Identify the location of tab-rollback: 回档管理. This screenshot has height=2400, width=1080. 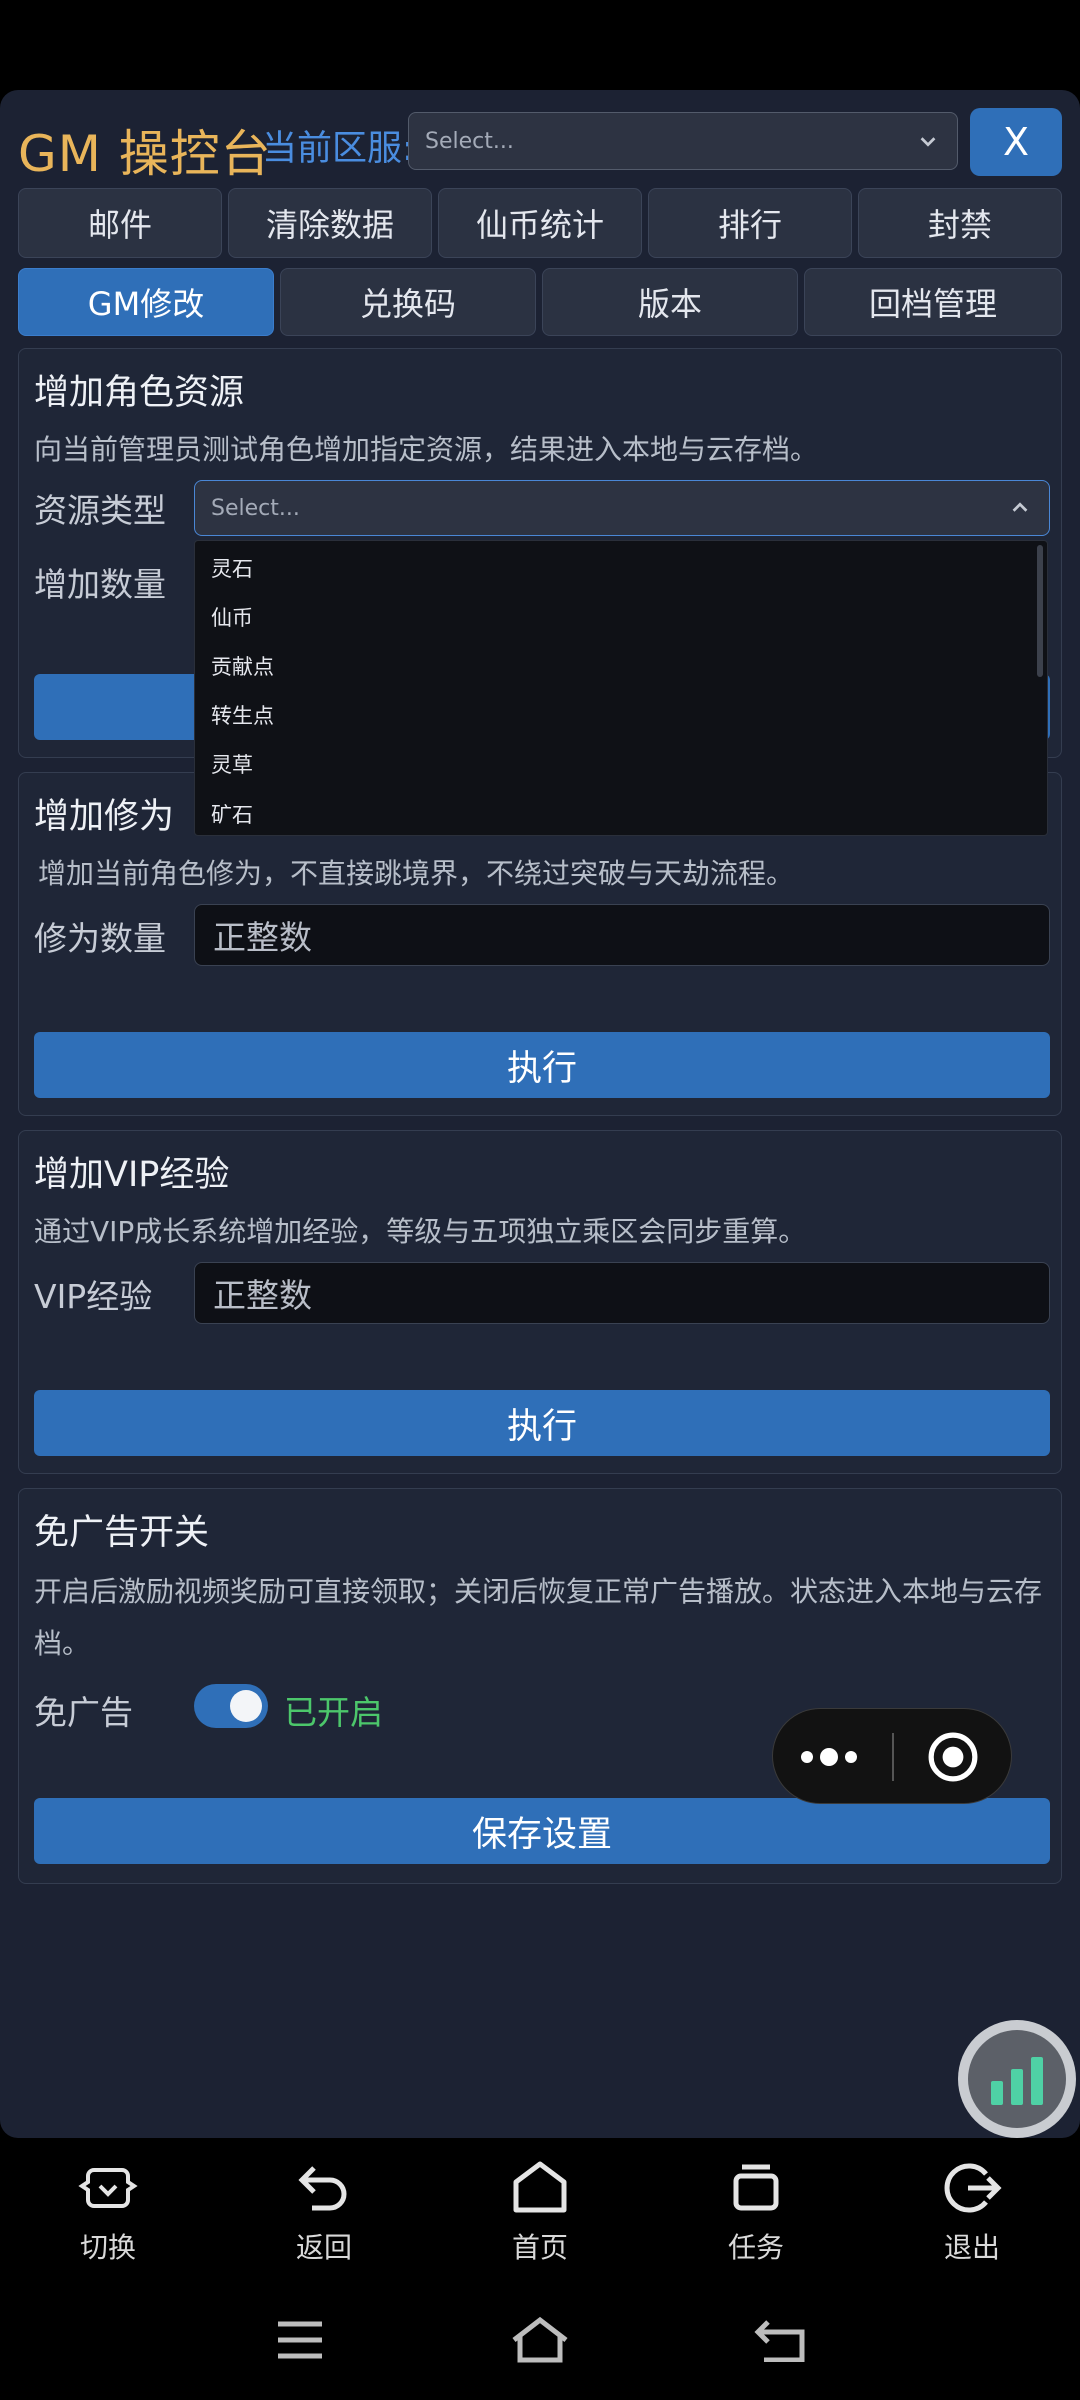
(933, 302).